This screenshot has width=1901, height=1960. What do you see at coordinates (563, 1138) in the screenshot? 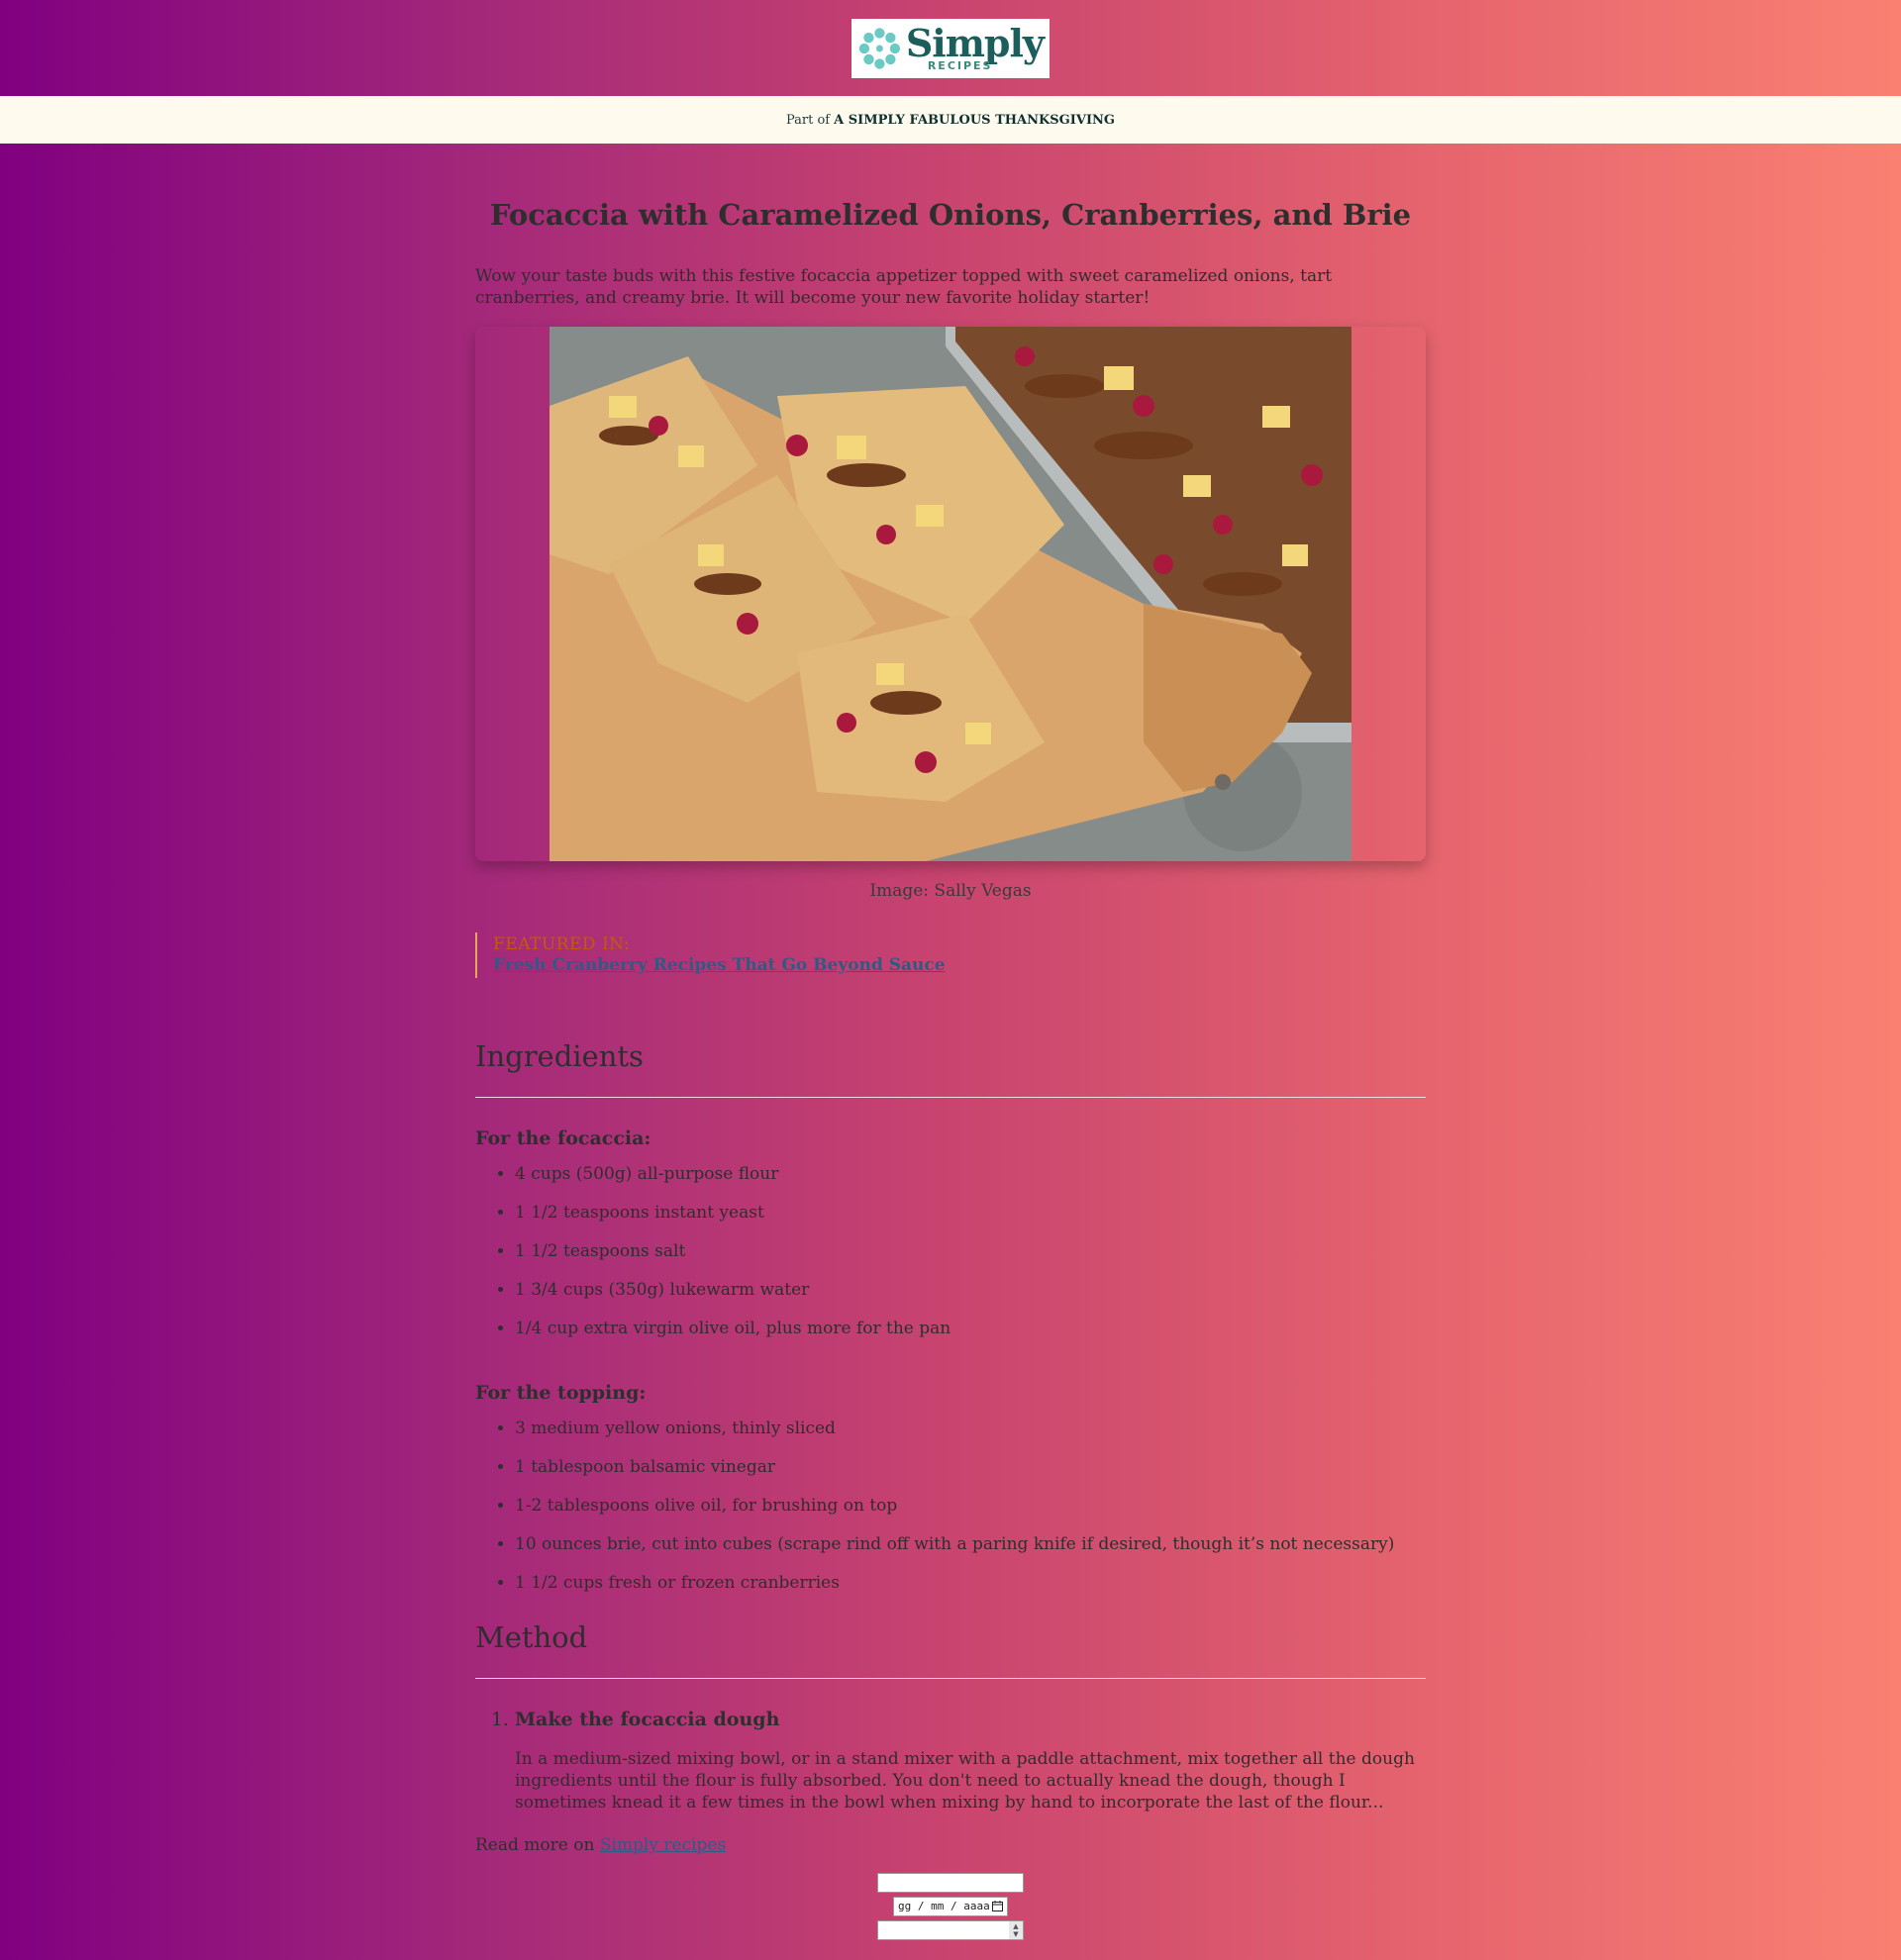
I see `ingredient-group-title: For the focaccia:` at bounding box center [563, 1138].